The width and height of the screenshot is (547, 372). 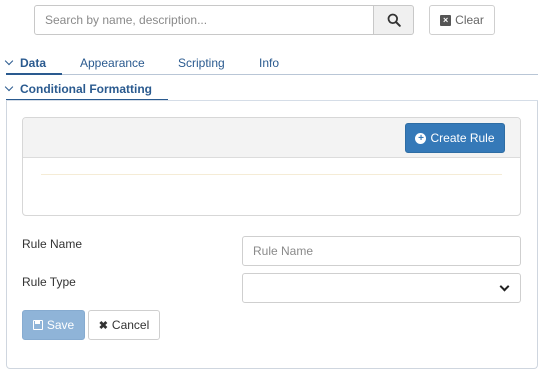 I want to click on tab-data: Data, so click(x=33, y=65).